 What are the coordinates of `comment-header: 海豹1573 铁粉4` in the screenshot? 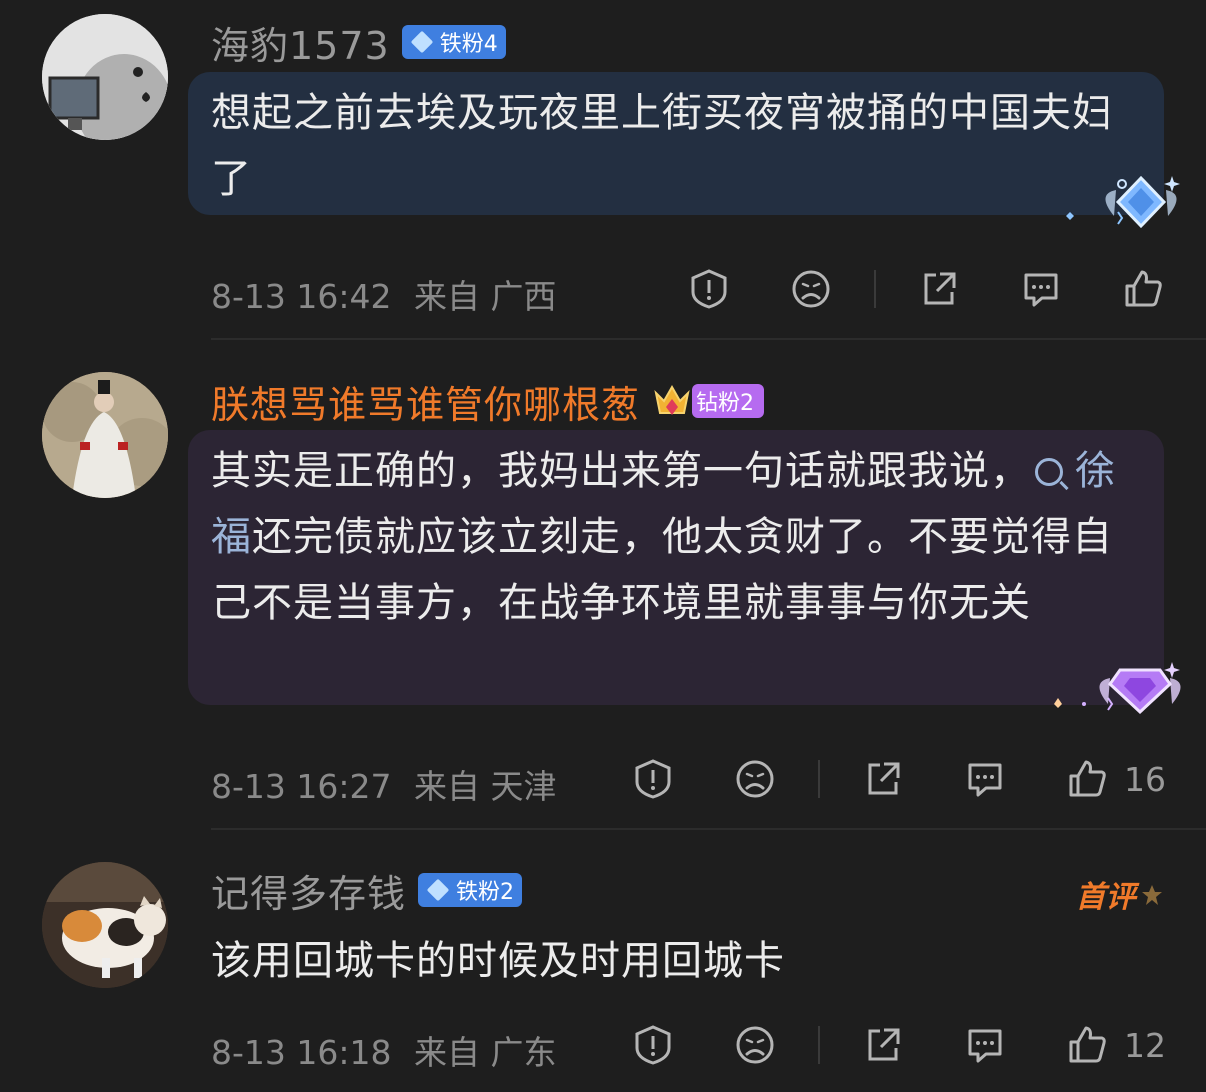 It's located at (358, 42).